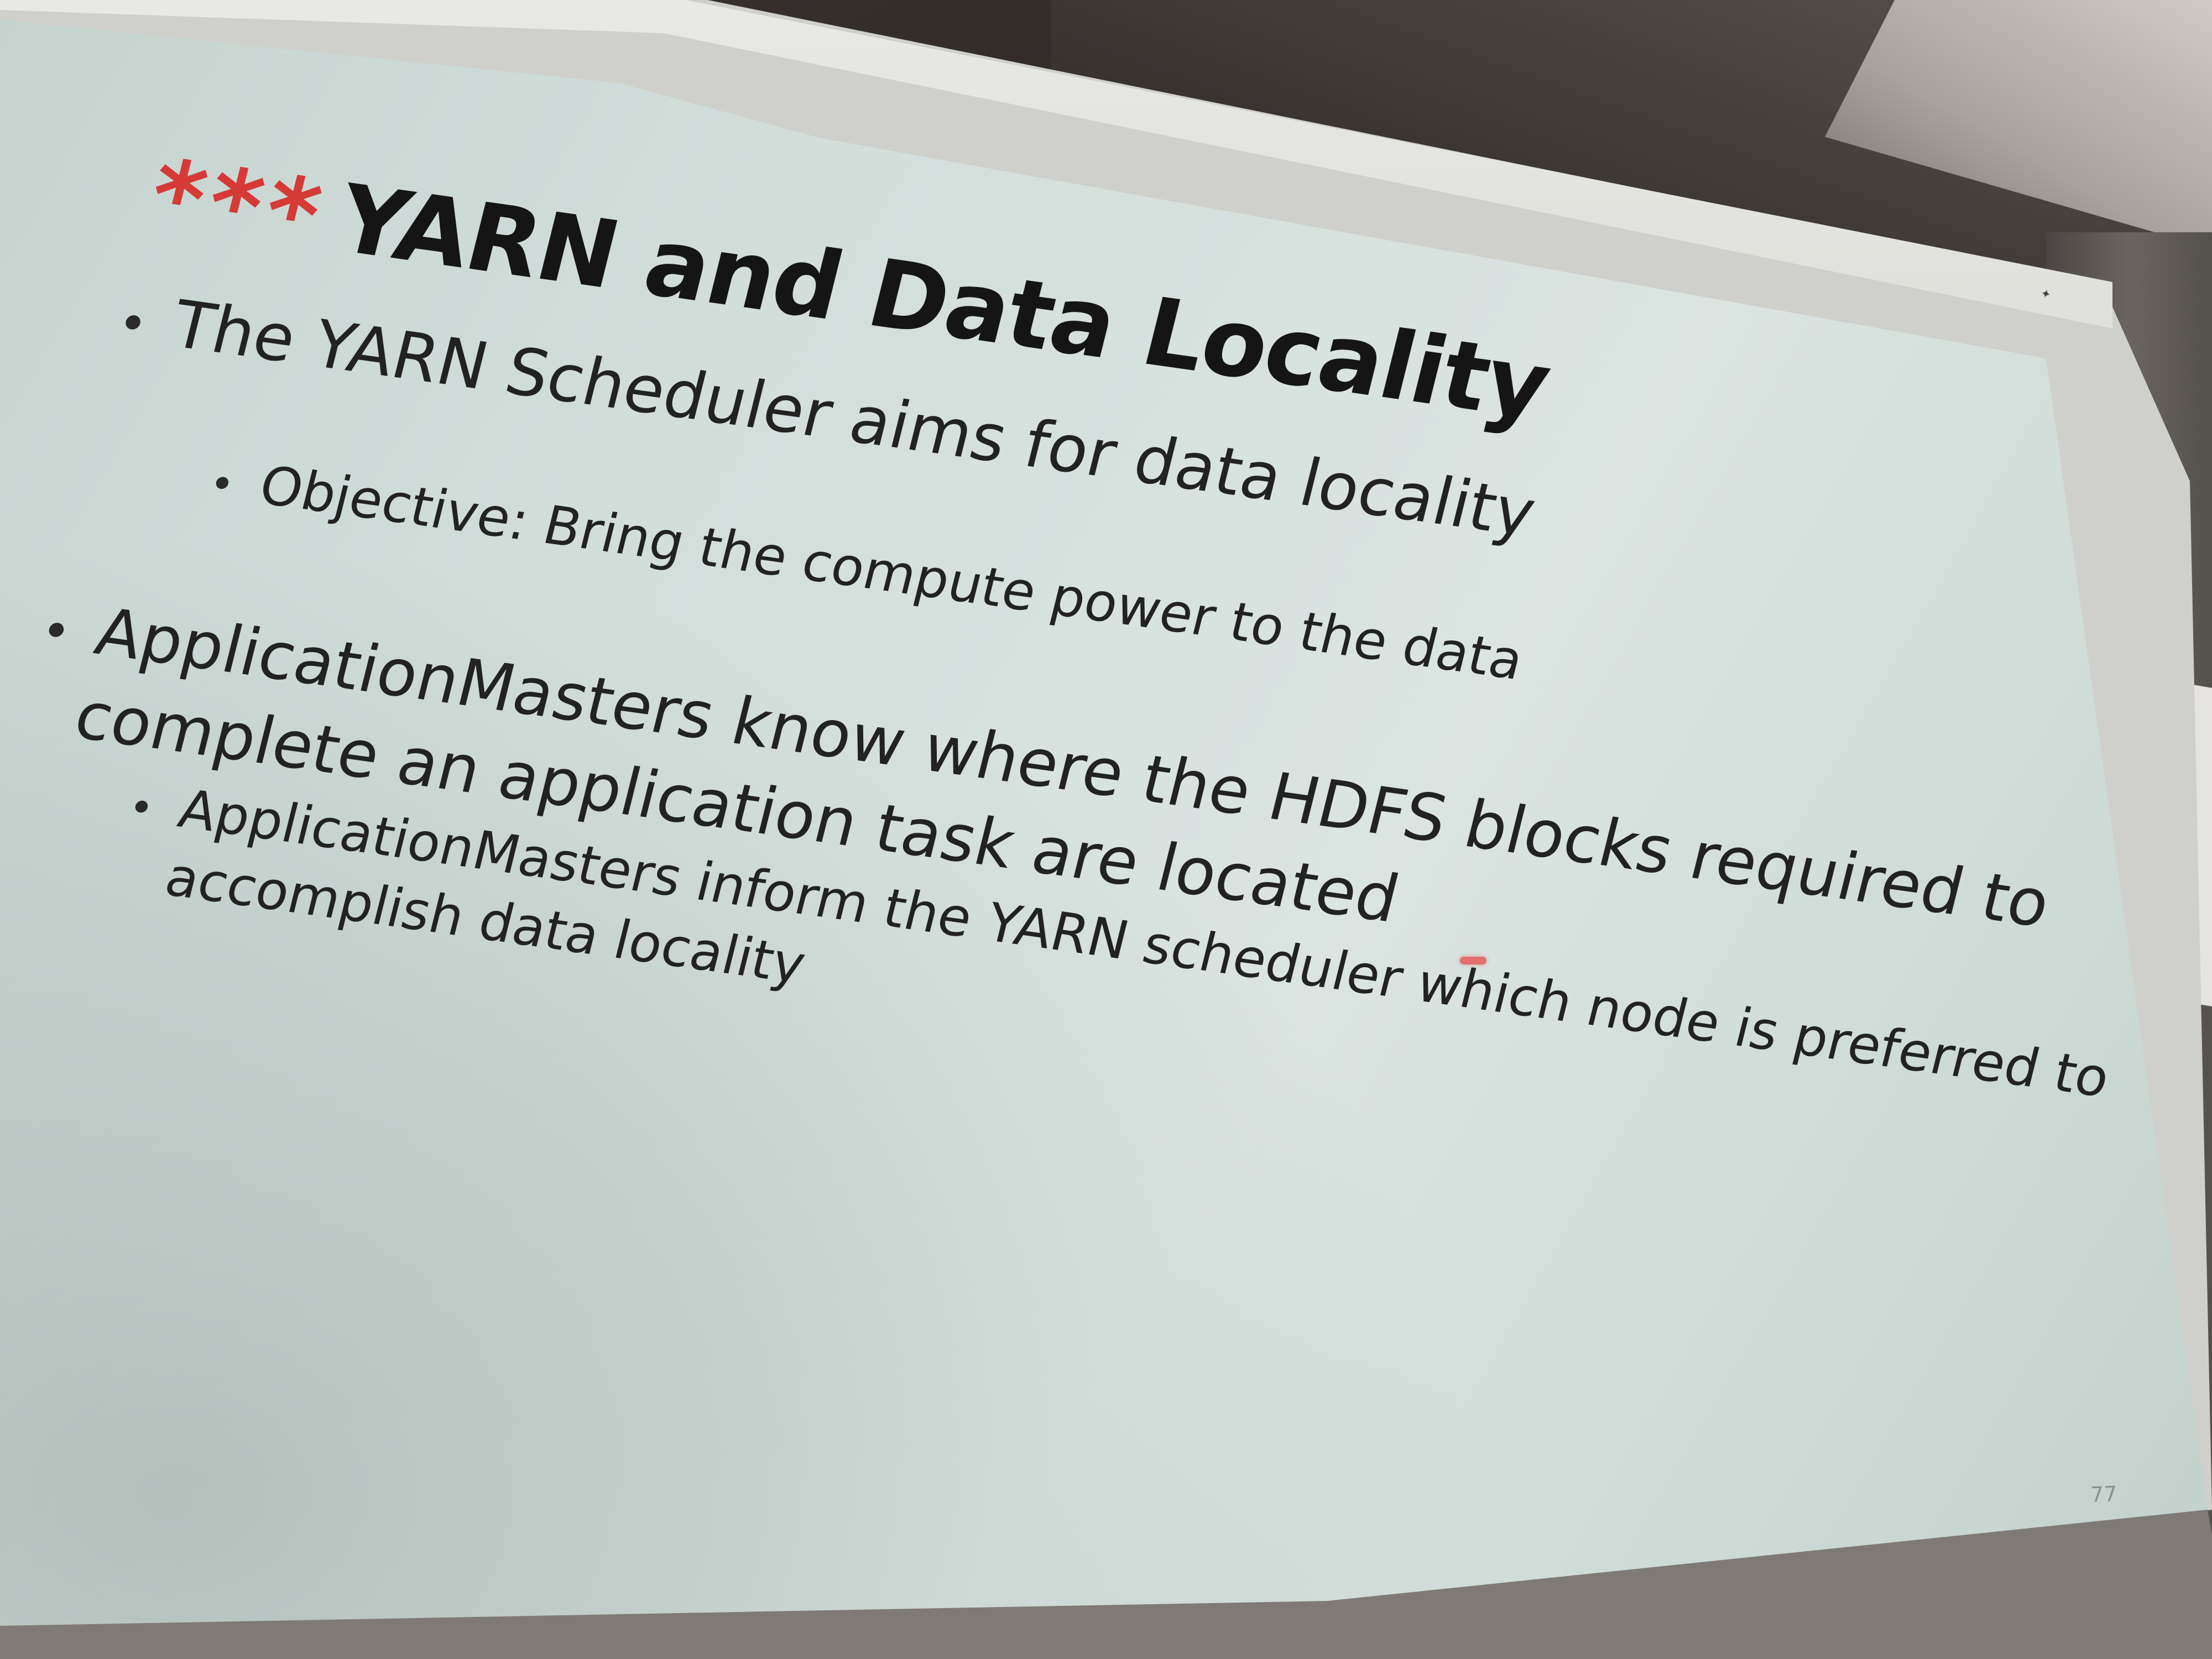 The width and height of the screenshot is (2212, 1659). I want to click on title-stars: ***, so click(237, 207).